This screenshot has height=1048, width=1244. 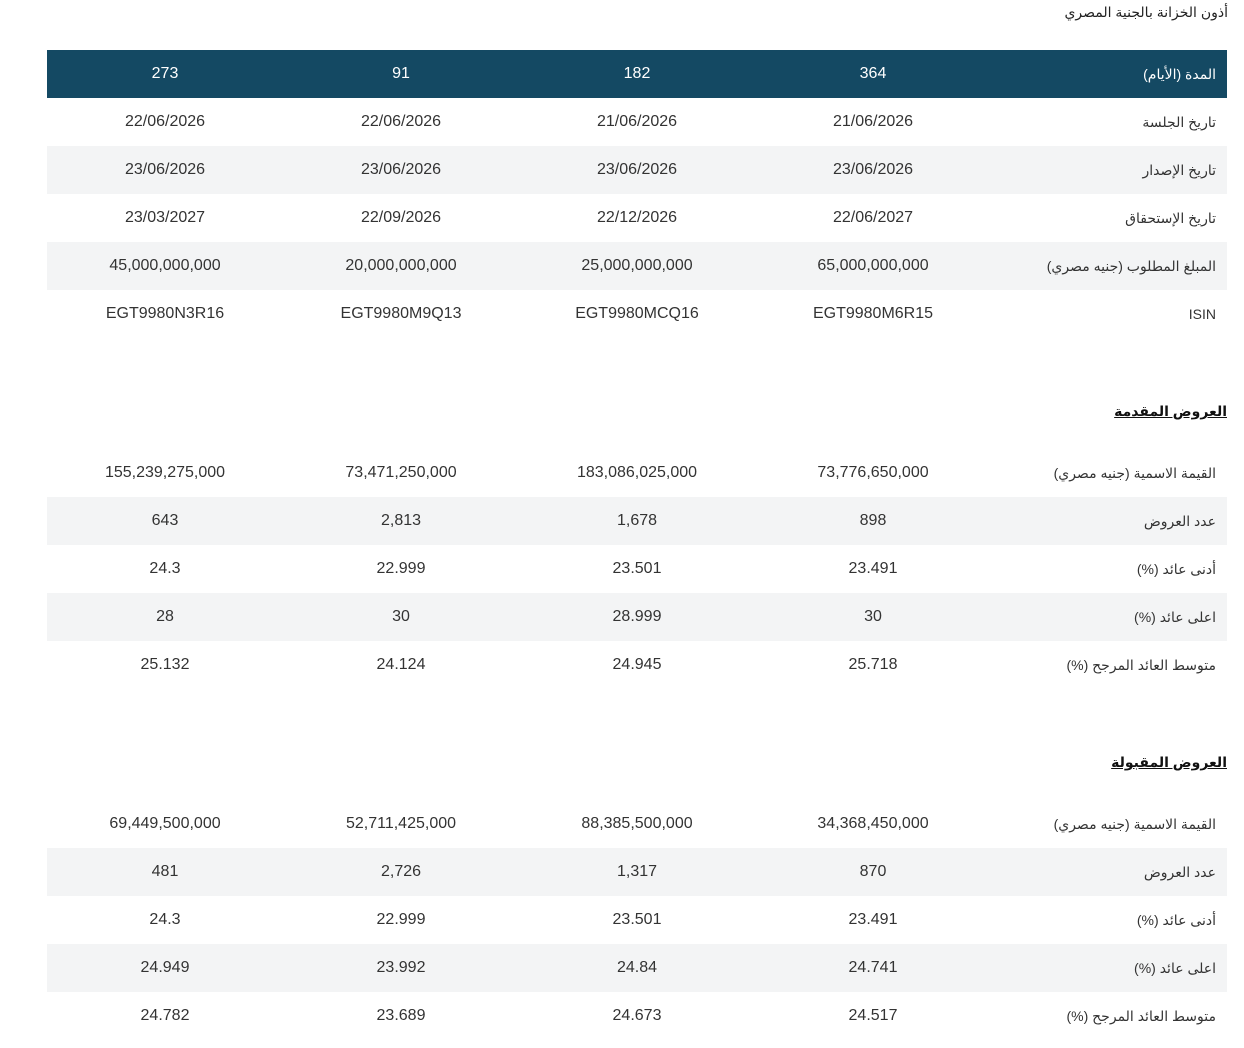 I want to click on table-row: اعلى عائد (%) 24.741 24.84 23.992 24.949, so click(x=637, y=968).